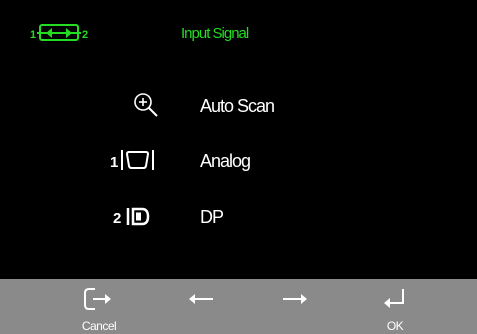  I want to click on cancel-button: Cancel, so click(99, 306).